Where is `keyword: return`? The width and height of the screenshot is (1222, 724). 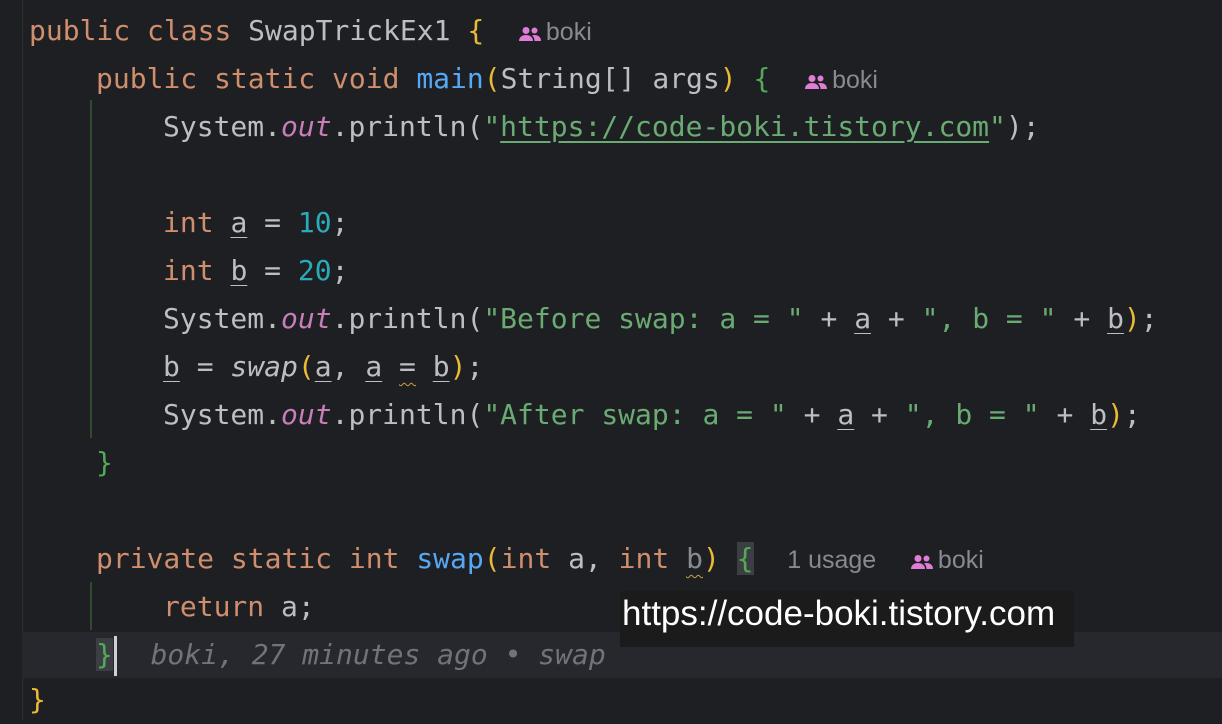
keyword: return is located at coordinates (214, 606).